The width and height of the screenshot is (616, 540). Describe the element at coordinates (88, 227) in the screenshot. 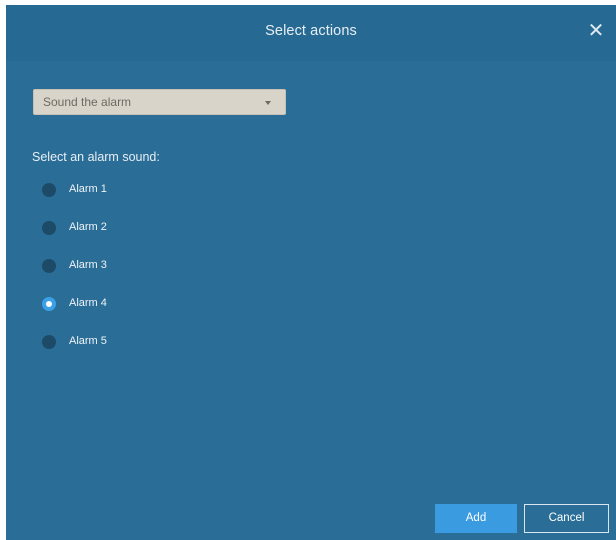

I see `radio-label: Alarm 2` at that location.